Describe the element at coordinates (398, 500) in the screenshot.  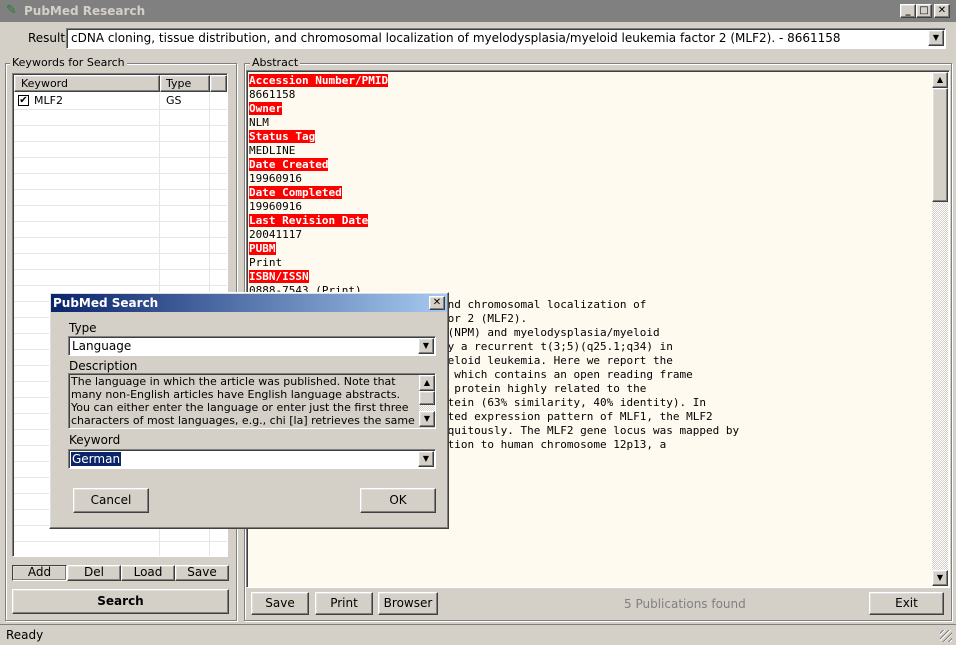
I see `ok-button: OK` at that location.